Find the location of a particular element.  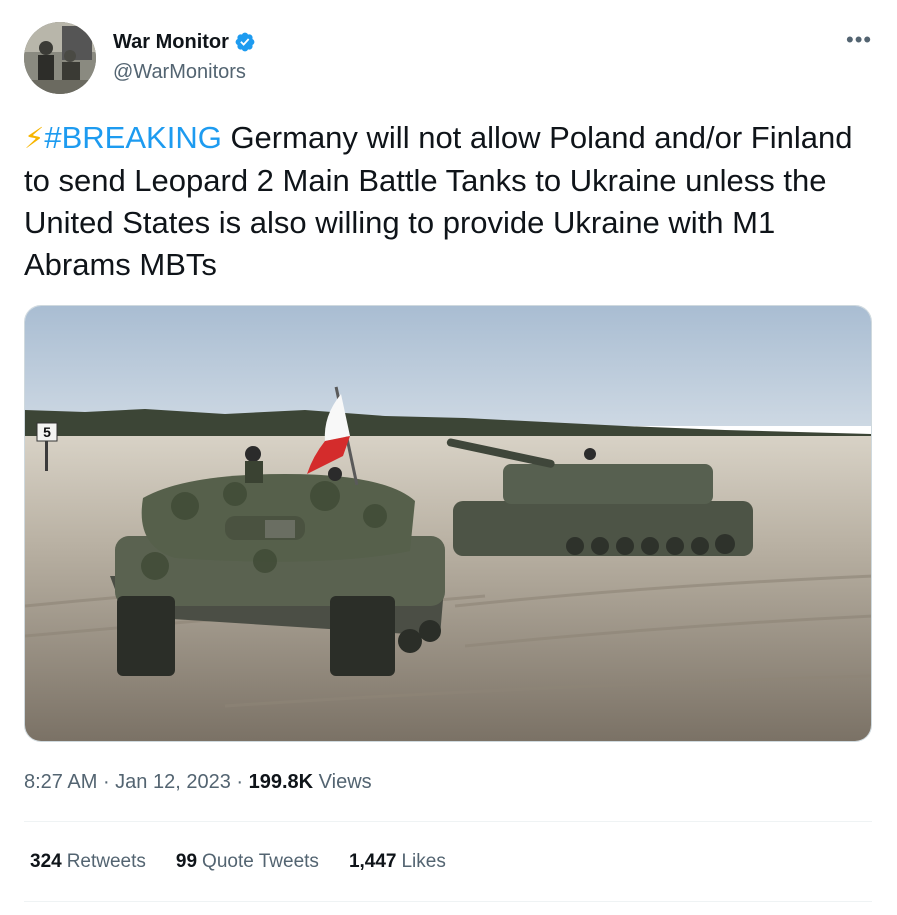

likes-count: 1,447 is located at coordinates (372, 861).